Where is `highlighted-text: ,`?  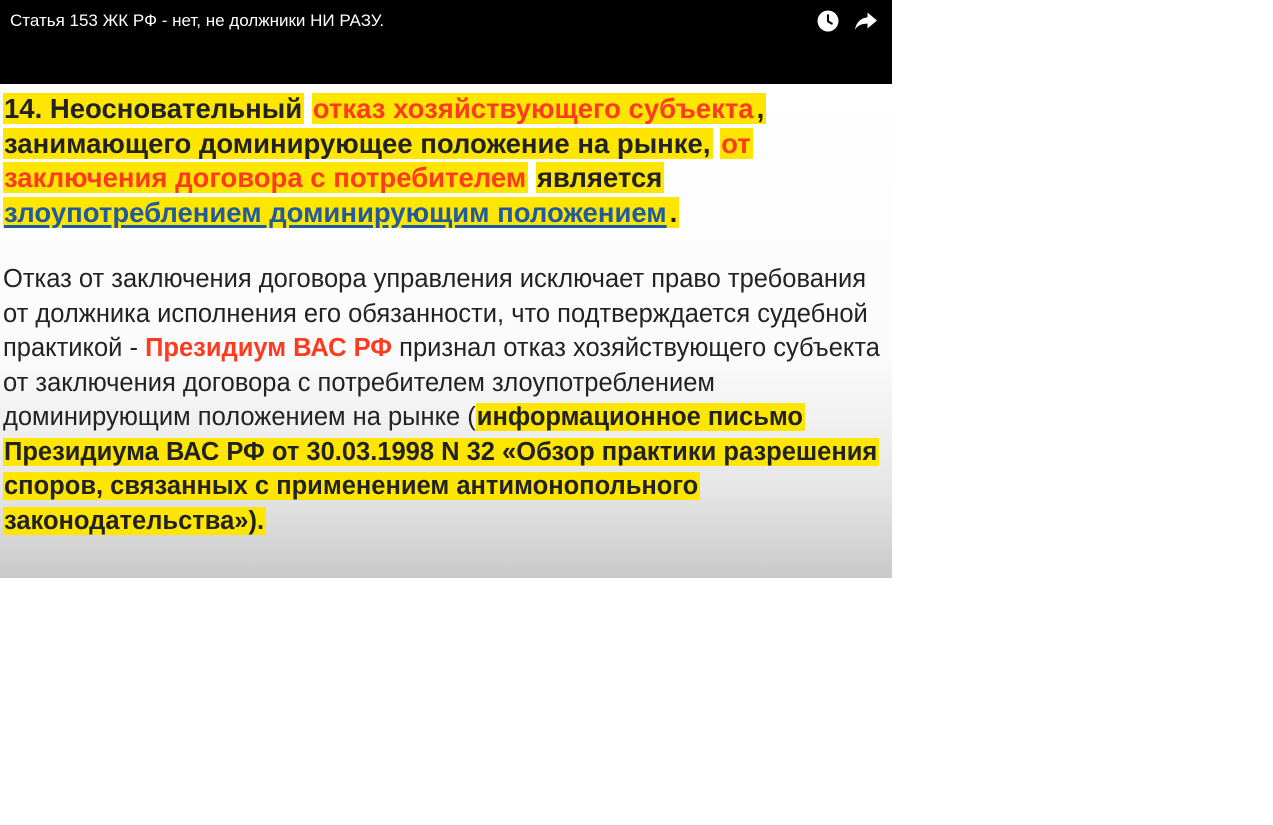
highlighted-text: , is located at coordinates (761, 108).